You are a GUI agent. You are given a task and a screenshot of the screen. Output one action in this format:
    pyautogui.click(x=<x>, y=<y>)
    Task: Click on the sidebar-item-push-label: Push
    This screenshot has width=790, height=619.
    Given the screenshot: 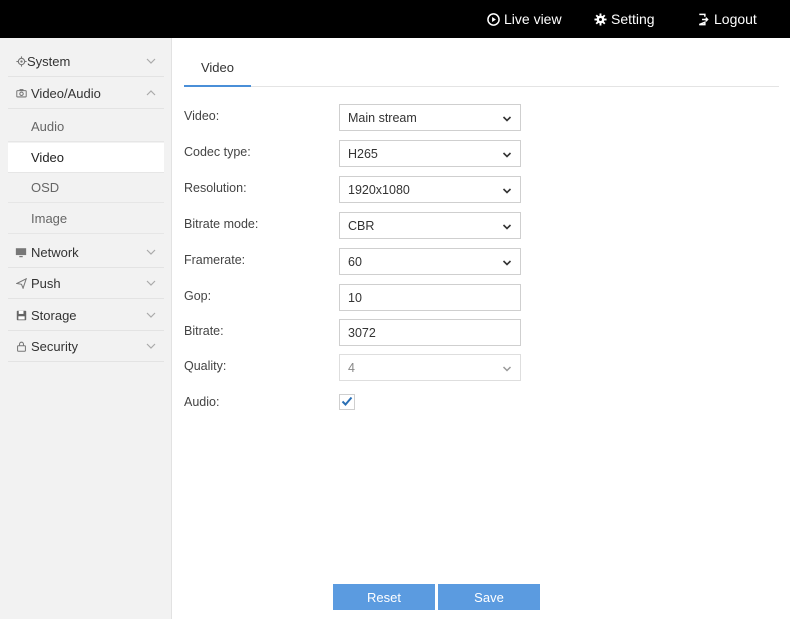 What is the action you would take?
    pyautogui.click(x=46, y=283)
    